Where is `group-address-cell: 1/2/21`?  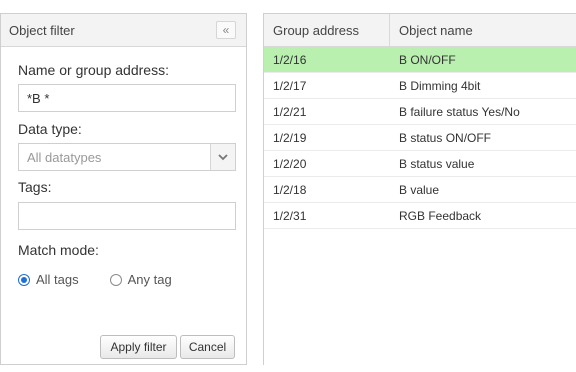 group-address-cell: 1/2/21 is located at coordinates (290, 111).